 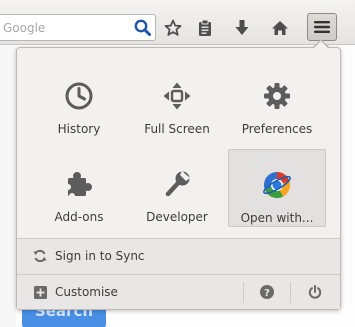 I want to click on menu-item-label: Developer, so click(x=177, y=217).